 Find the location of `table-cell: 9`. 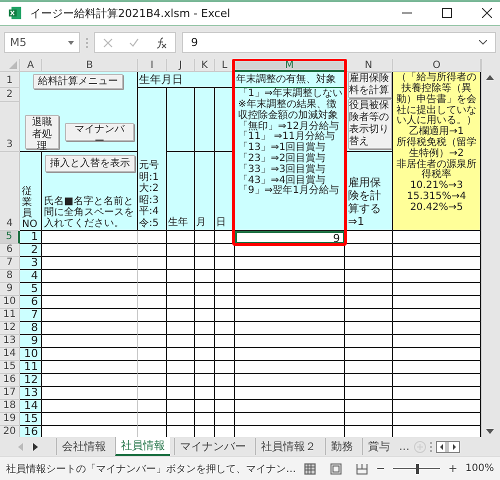

table-cell: 9 is located at coordinates (290, 237).